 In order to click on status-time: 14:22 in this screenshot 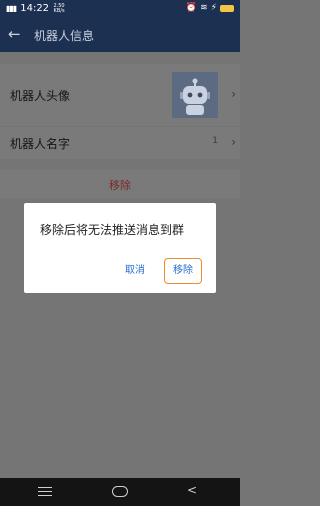, I will do `click(35, 8)`.